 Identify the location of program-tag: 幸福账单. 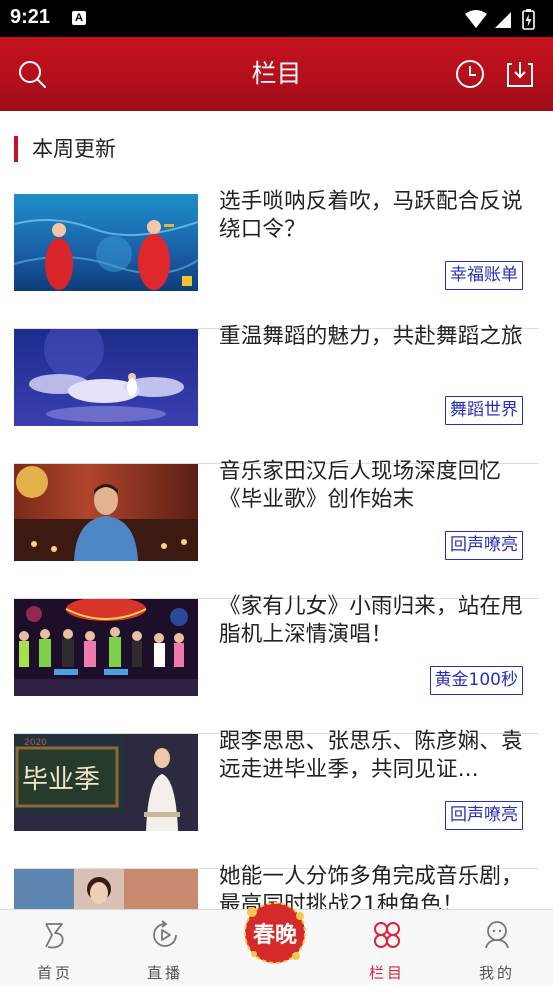
(484, 275).